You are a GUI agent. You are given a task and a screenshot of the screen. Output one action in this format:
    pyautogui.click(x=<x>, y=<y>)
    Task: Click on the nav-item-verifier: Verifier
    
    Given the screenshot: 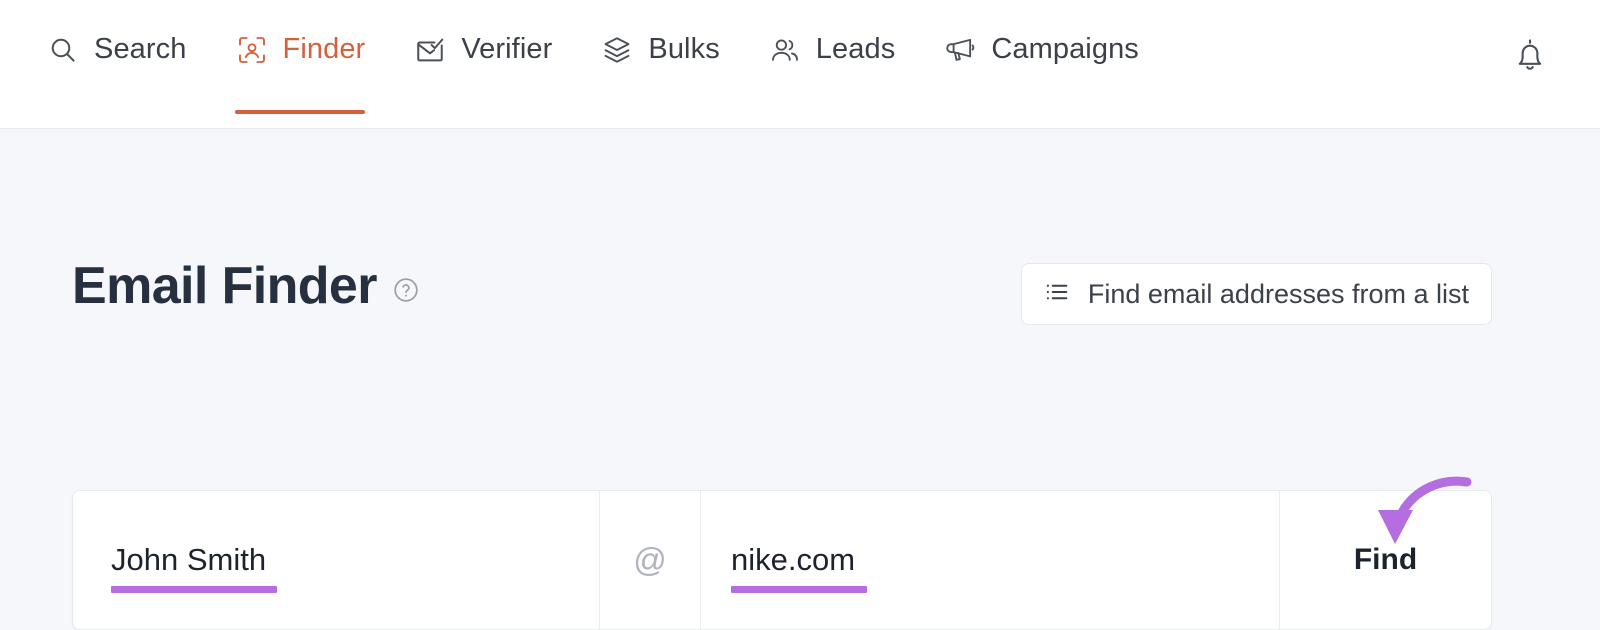 What is the action you would take?
    pyautogui.click(x=482, y=57)
    